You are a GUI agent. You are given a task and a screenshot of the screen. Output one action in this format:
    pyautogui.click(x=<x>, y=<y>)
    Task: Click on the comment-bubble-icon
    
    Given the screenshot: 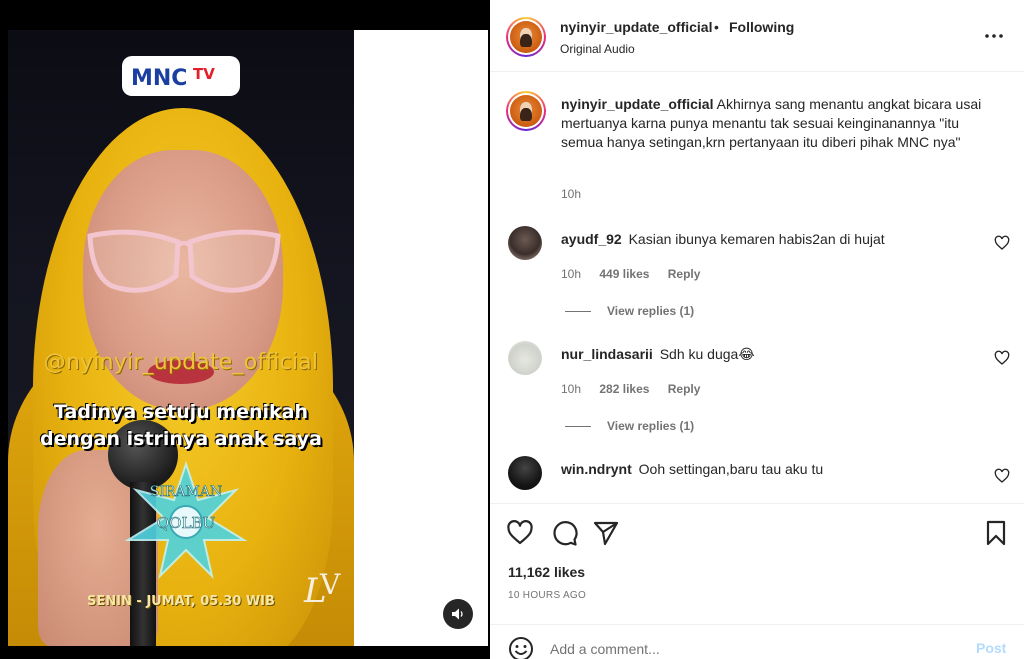 What is the action you would take?
    pyautogui.click(x=564, y=533)
    